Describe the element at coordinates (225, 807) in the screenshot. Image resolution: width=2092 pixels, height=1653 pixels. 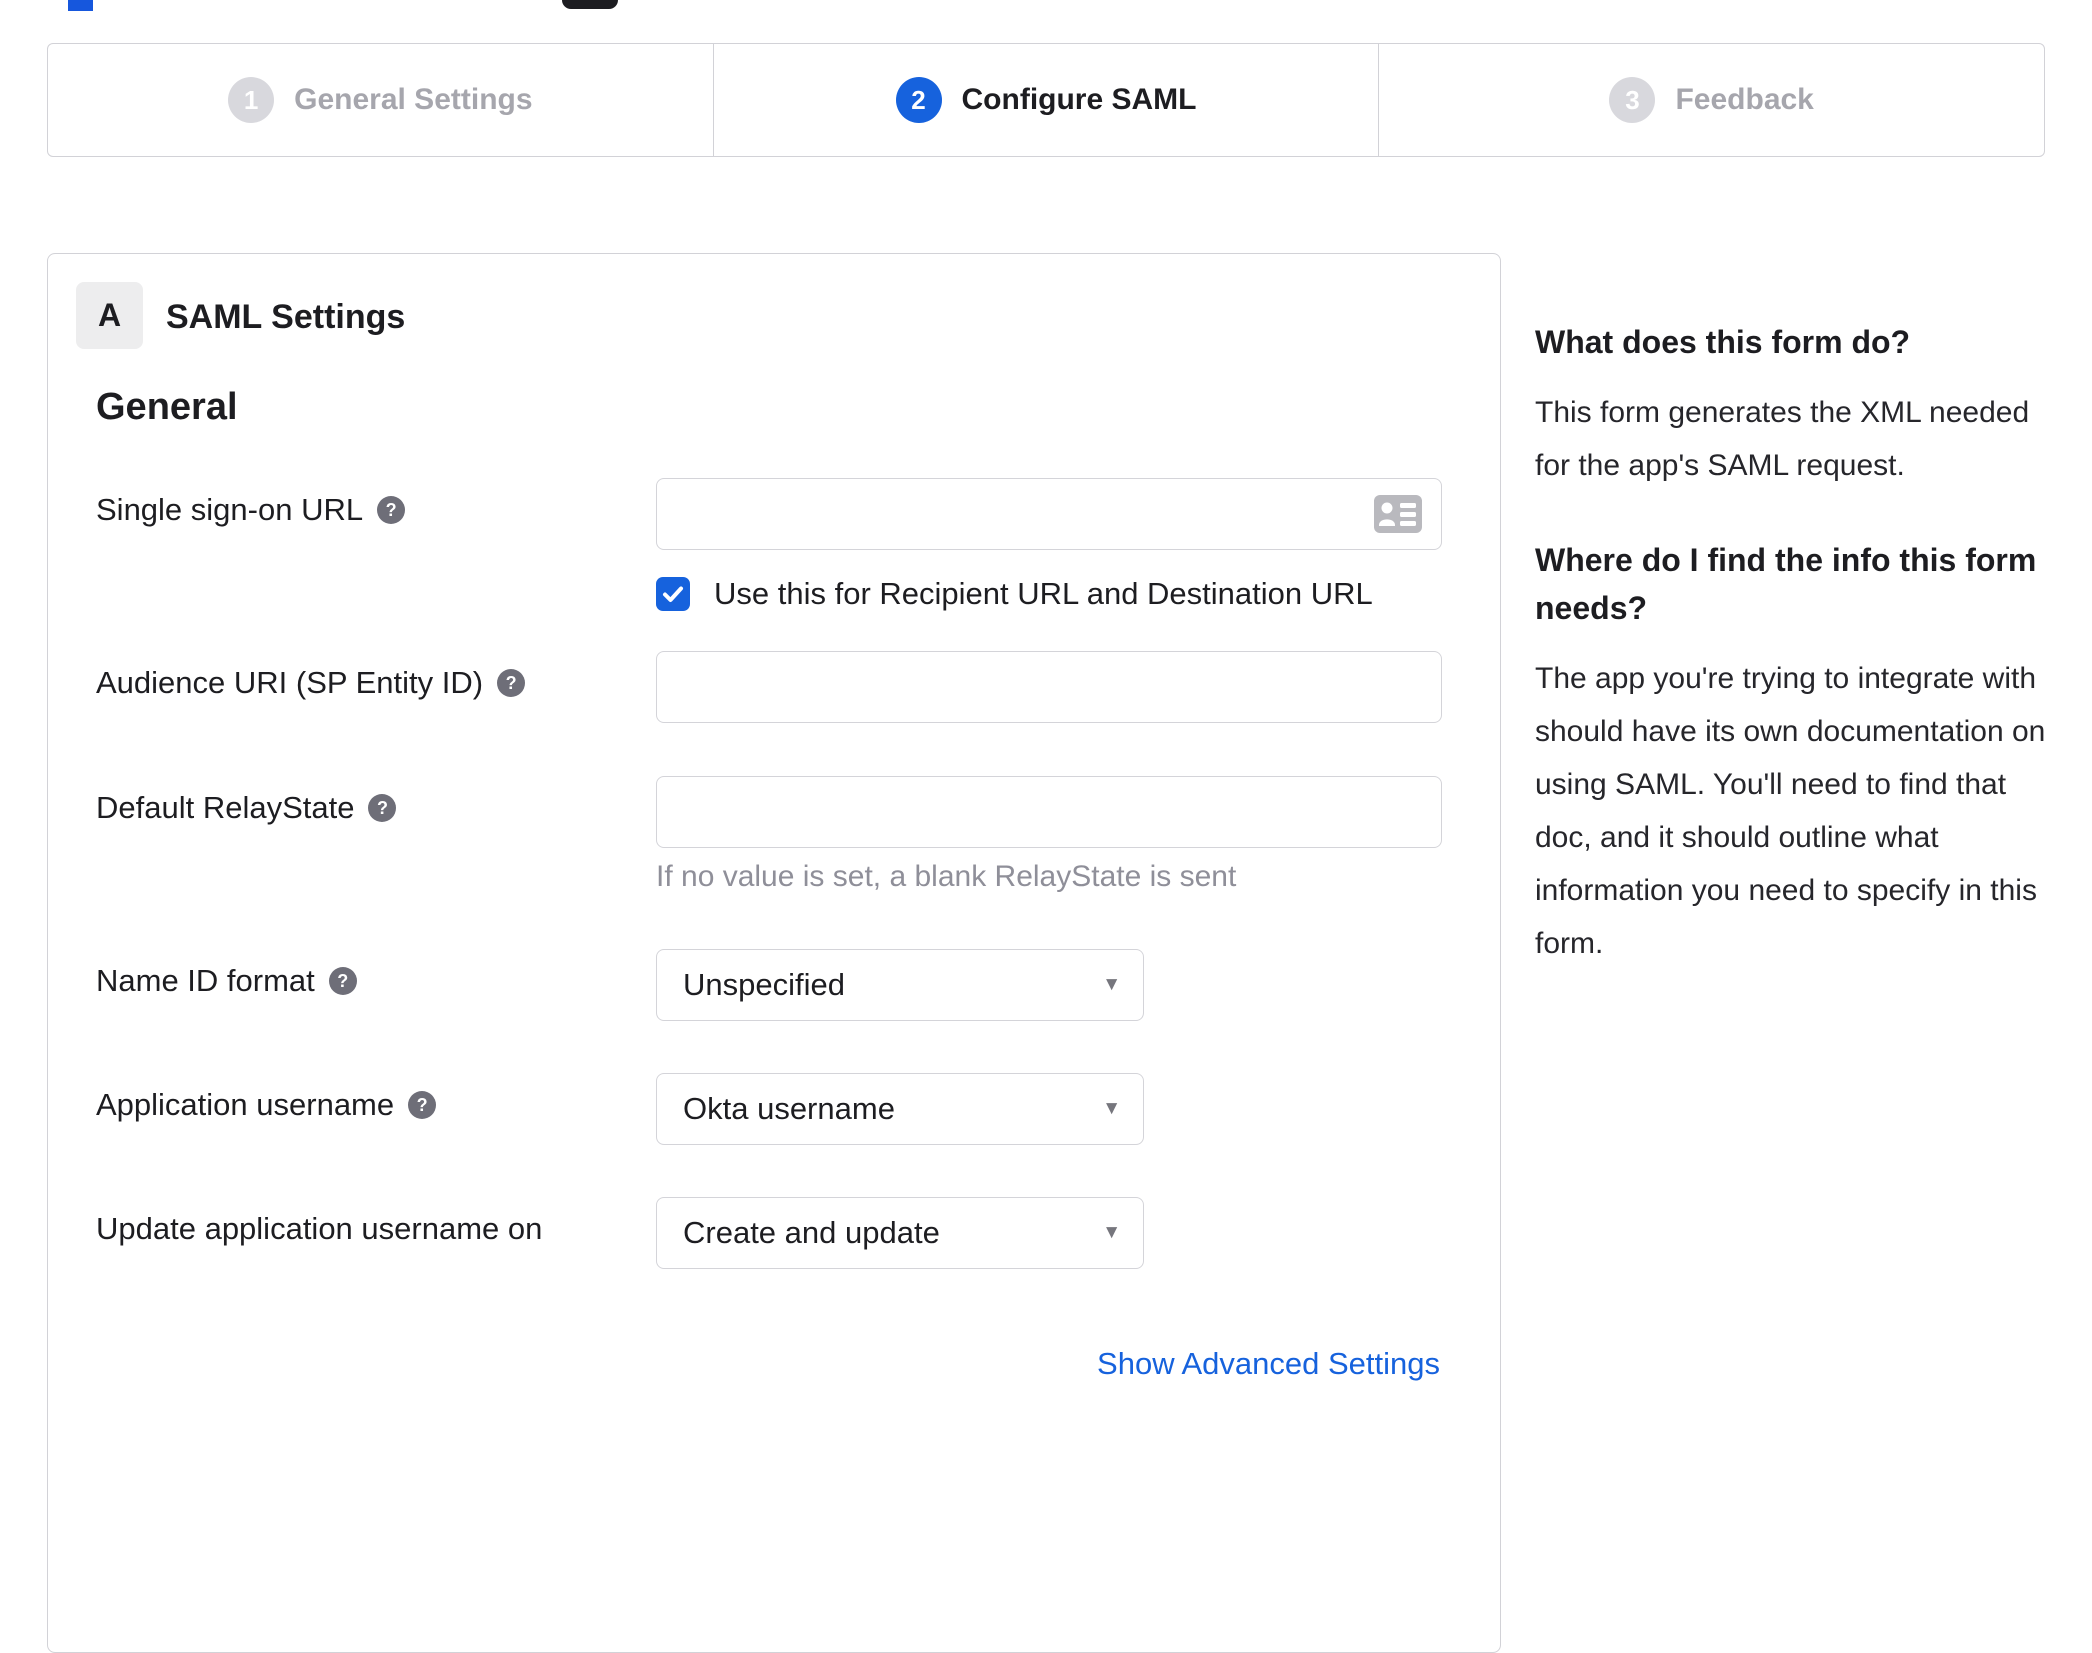
I see `field-label-text: Default RelayState` at that location.